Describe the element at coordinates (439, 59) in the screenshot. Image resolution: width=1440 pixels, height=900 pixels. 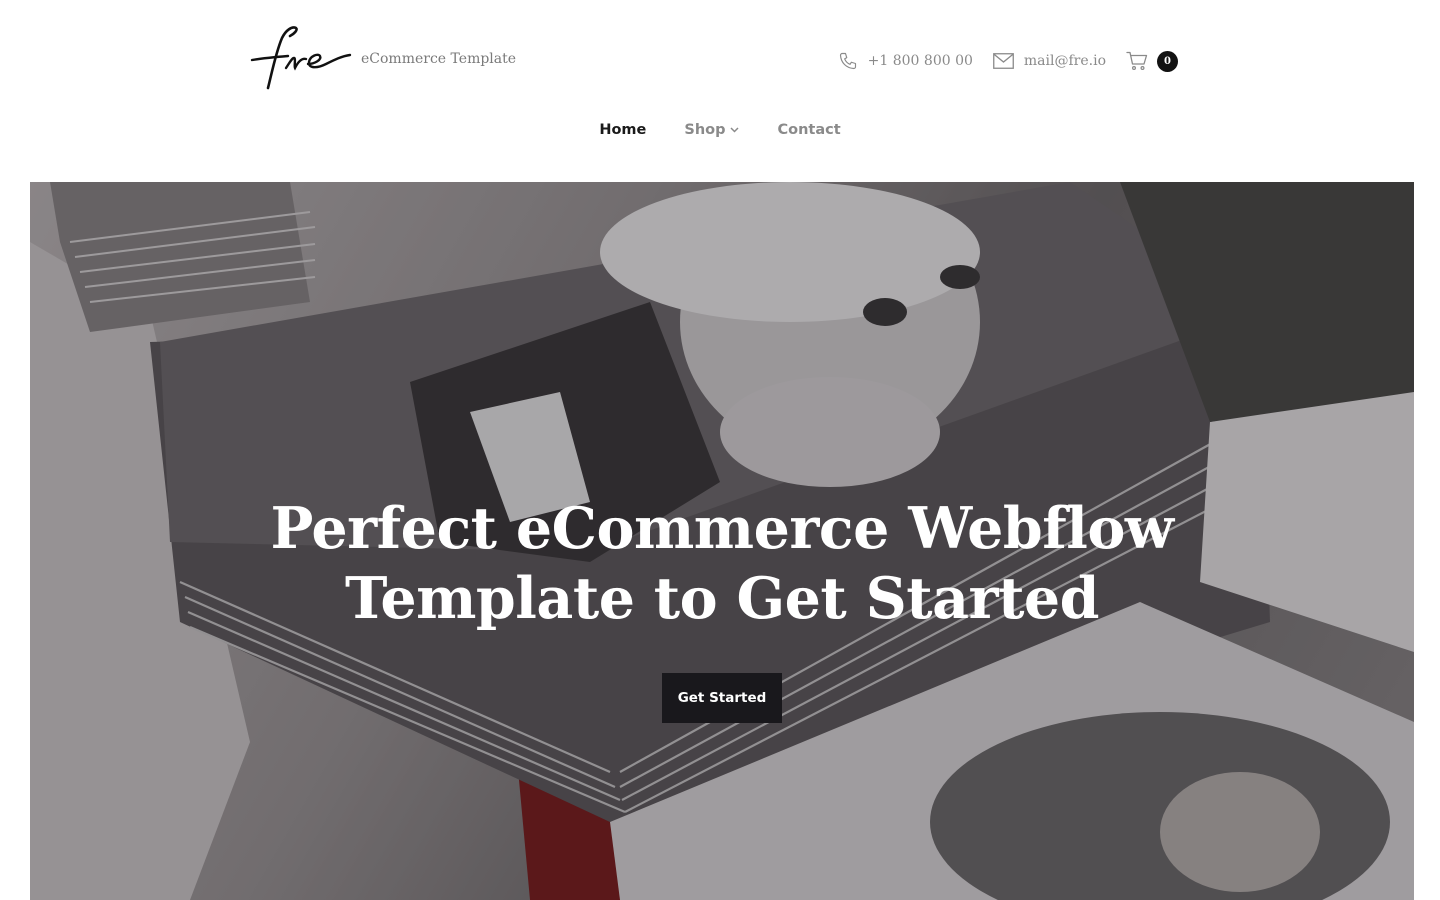
I see `site-tagline: eCommerce Template` at that location.